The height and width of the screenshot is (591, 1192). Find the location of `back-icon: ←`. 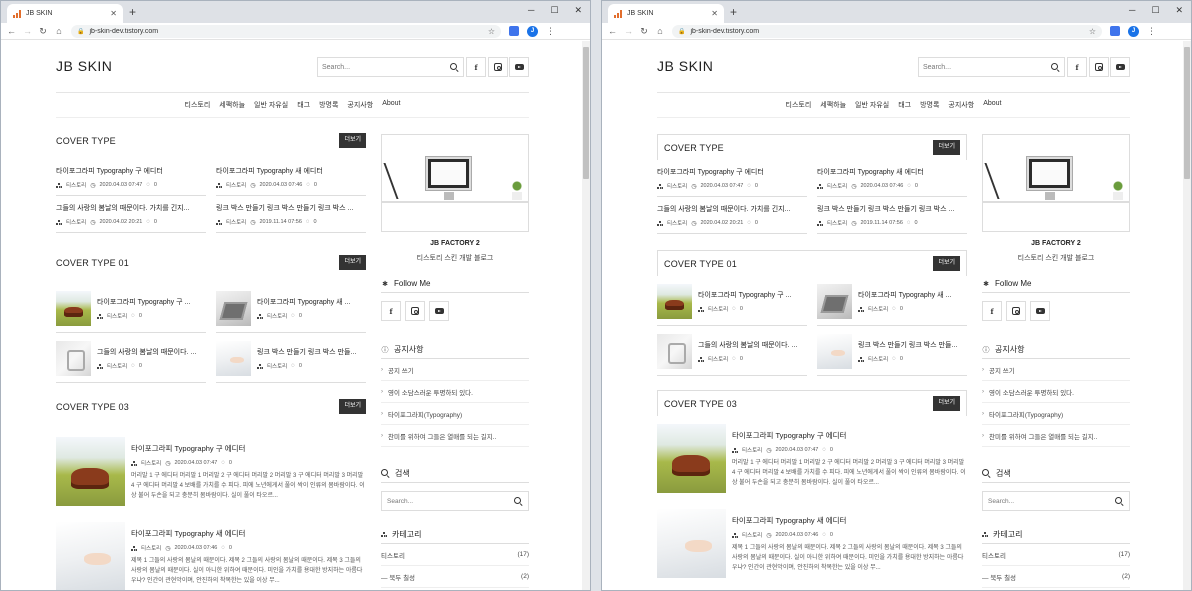

back-icon: ← is located at coordinates (612, 31).